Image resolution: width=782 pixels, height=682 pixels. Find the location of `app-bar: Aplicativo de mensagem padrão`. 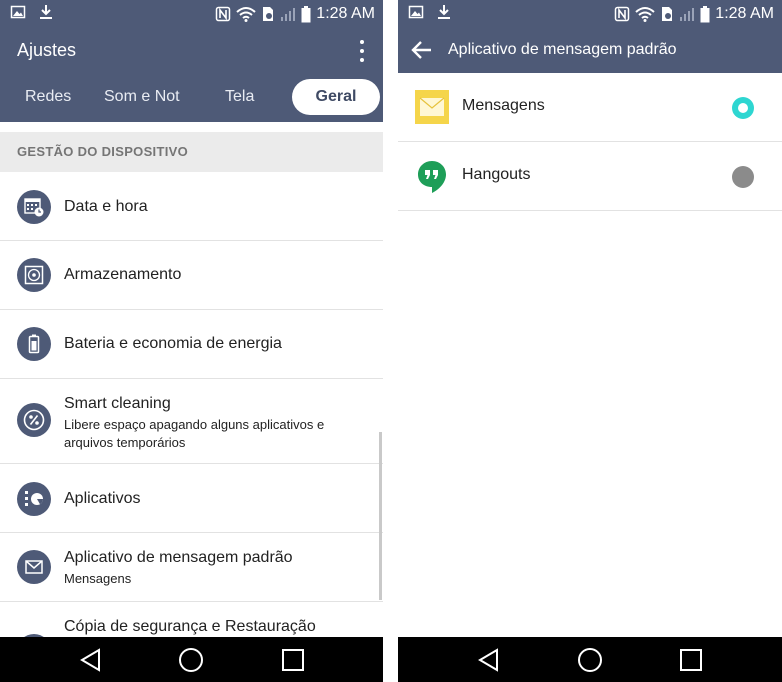

app-bar: Aplicativo de mensagem padrão is located at coordinates (590, 50).